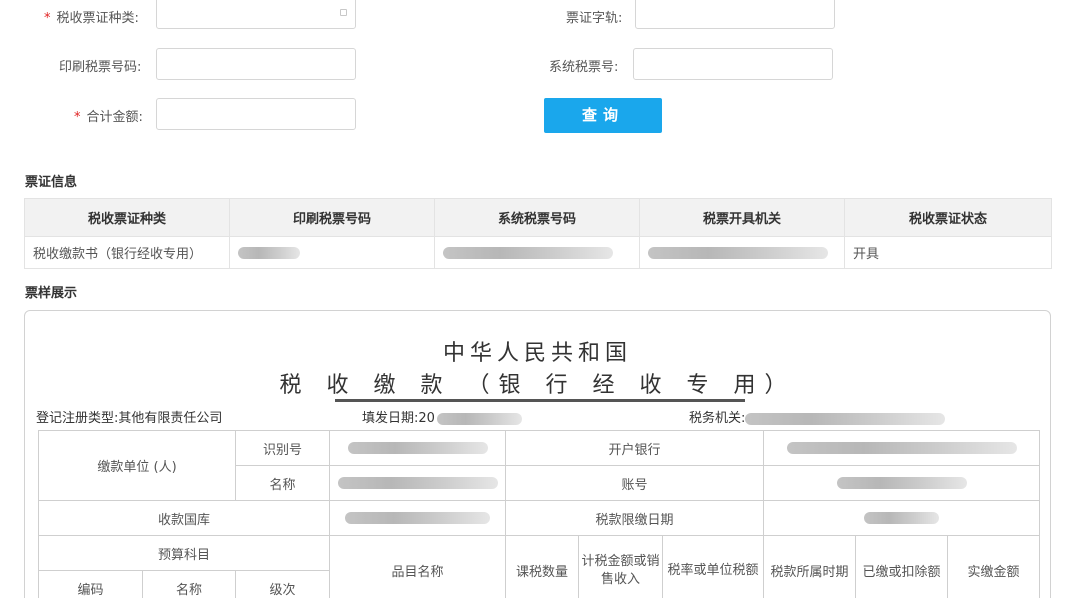  I want to click on fill-date: 填发日期:20, so click(442, 416).